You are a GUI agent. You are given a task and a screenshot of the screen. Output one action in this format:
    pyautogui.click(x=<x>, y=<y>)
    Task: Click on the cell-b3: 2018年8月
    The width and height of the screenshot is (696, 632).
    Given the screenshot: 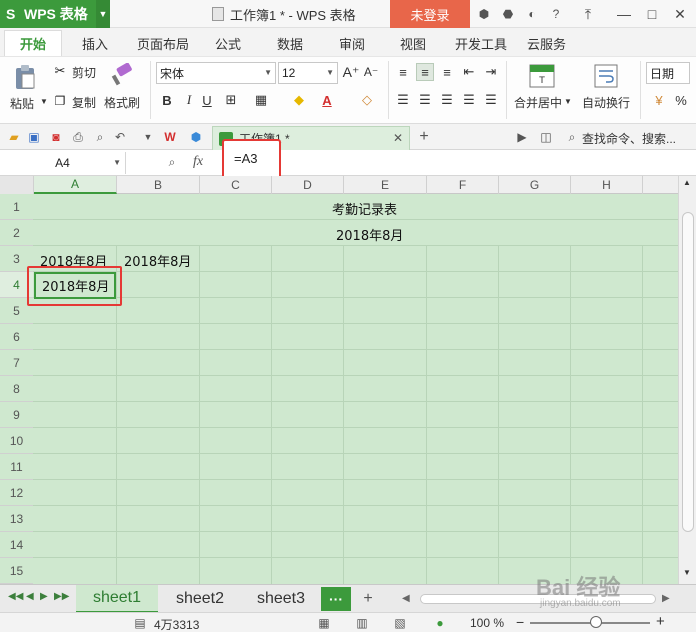 What is the action you would take?
    pyautogui.click(x=157, y=260)
    